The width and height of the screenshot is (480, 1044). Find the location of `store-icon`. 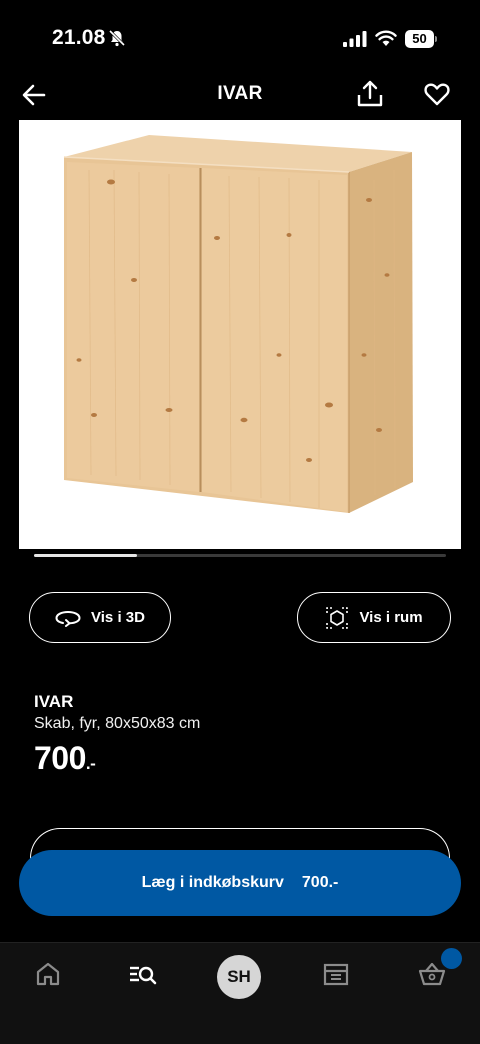

store-icon is located at coordinates (336, 974).